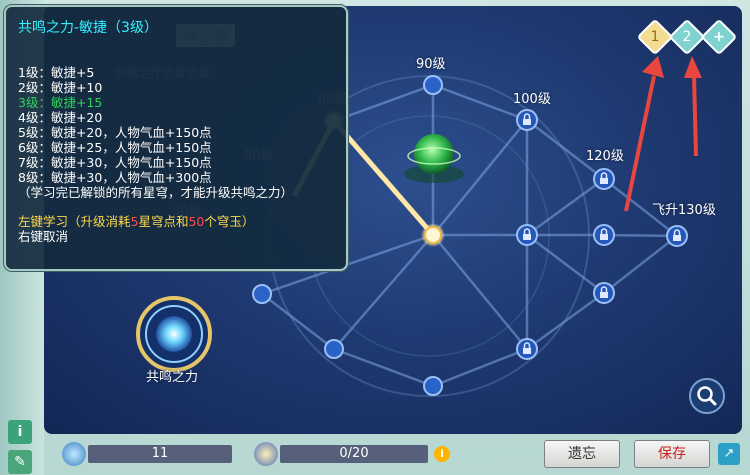 This screenshot has width=750, height=475. I want to click on tooltip-learn-hint: 左键学习（升级消耗5星穹点和50个穹玉）, so click(136, 221).